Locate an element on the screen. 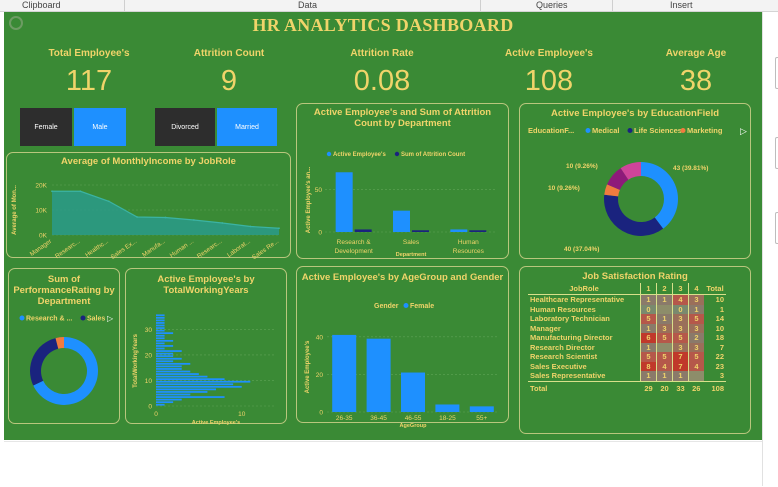  ribbon-group-clipboard: Clipboard is located at coordinates (41, 5).